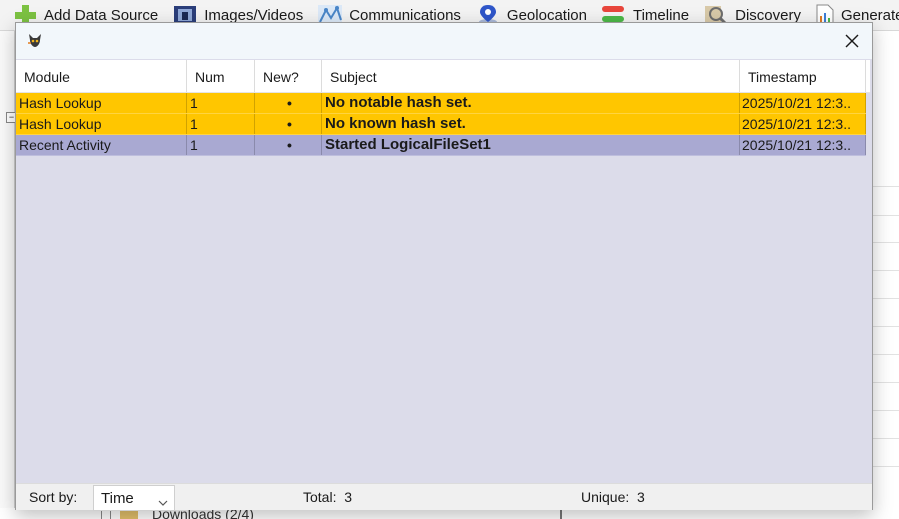 The image size is (899, 519). What do you see at coordinates (254, 15) in the screenshot?
I see `toolbar-label: Images/Videos` at bounding box center [254, 15].